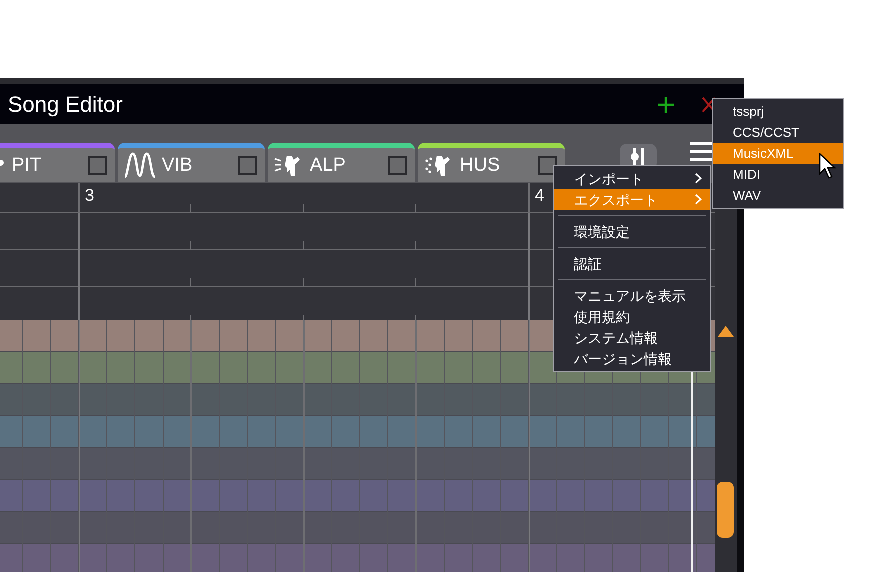 Image resolution: width=890 pixels, height=572 pixels. What do you see at coordinates (328, 165) in the screenshot?
I see `tab-label: ALP` at bounding box center [328, 165].